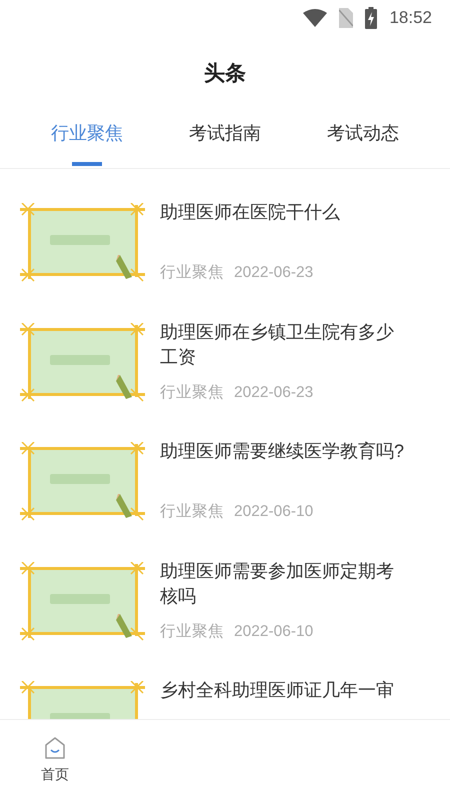  I want to click on wifi-icon, so click(315, 17).